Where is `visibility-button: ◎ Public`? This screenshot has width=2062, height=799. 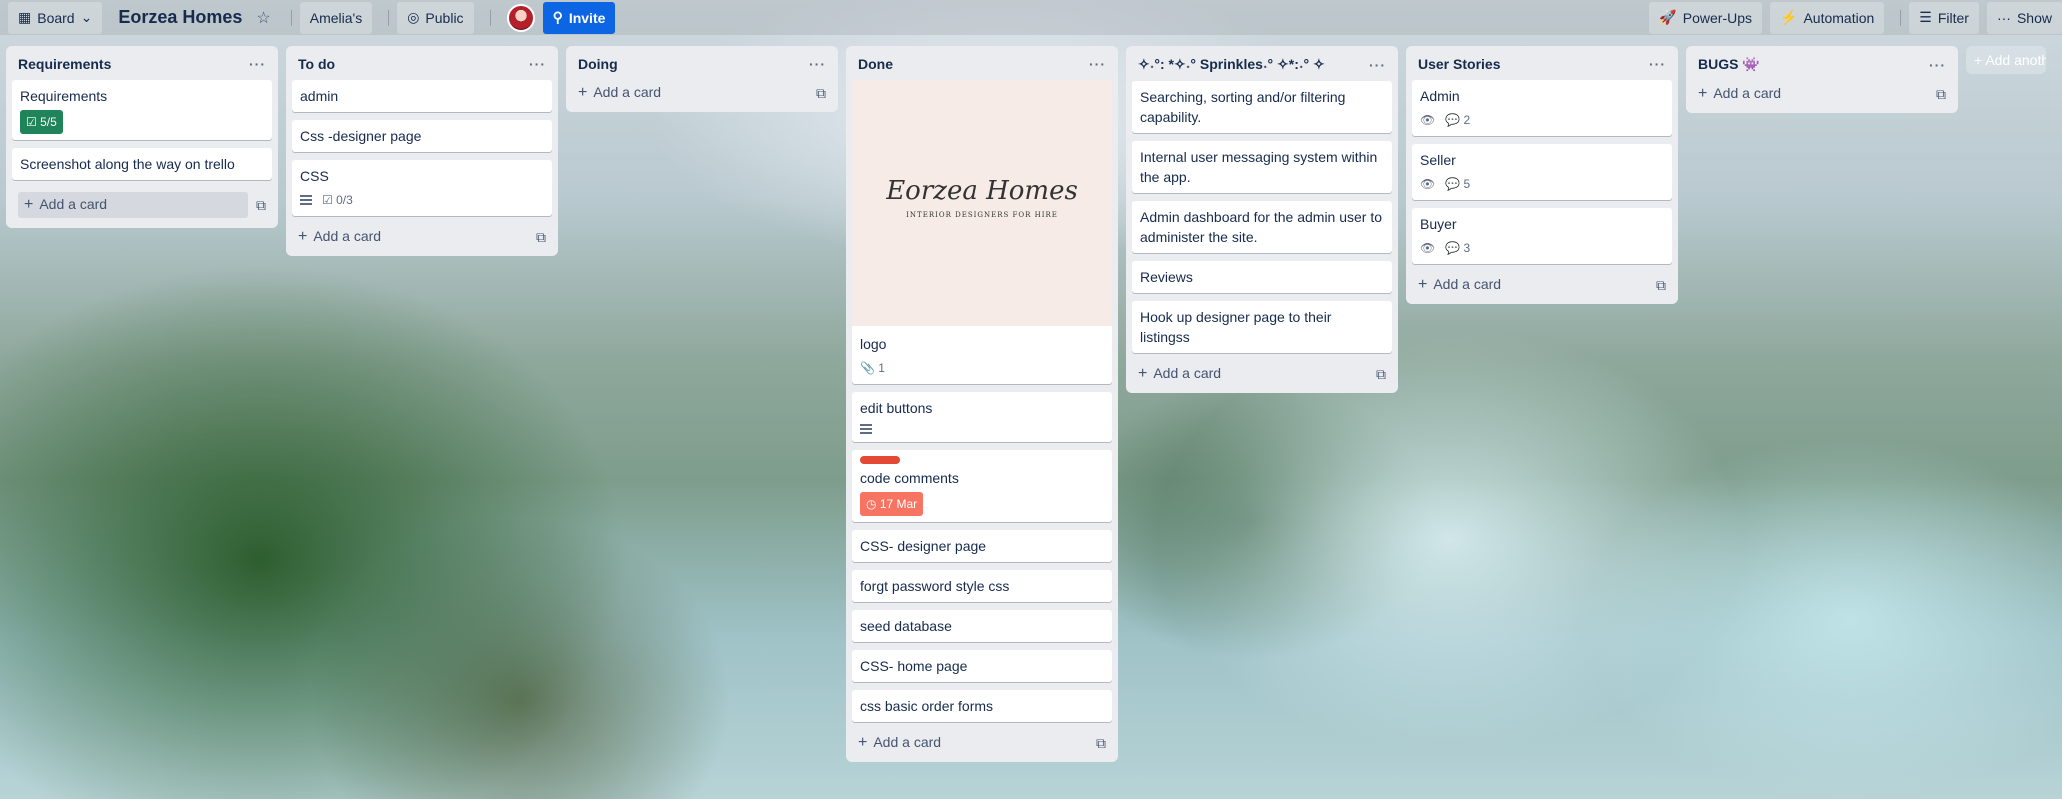
visibility-button: ◎ Public is located at coordinates (435, 17).